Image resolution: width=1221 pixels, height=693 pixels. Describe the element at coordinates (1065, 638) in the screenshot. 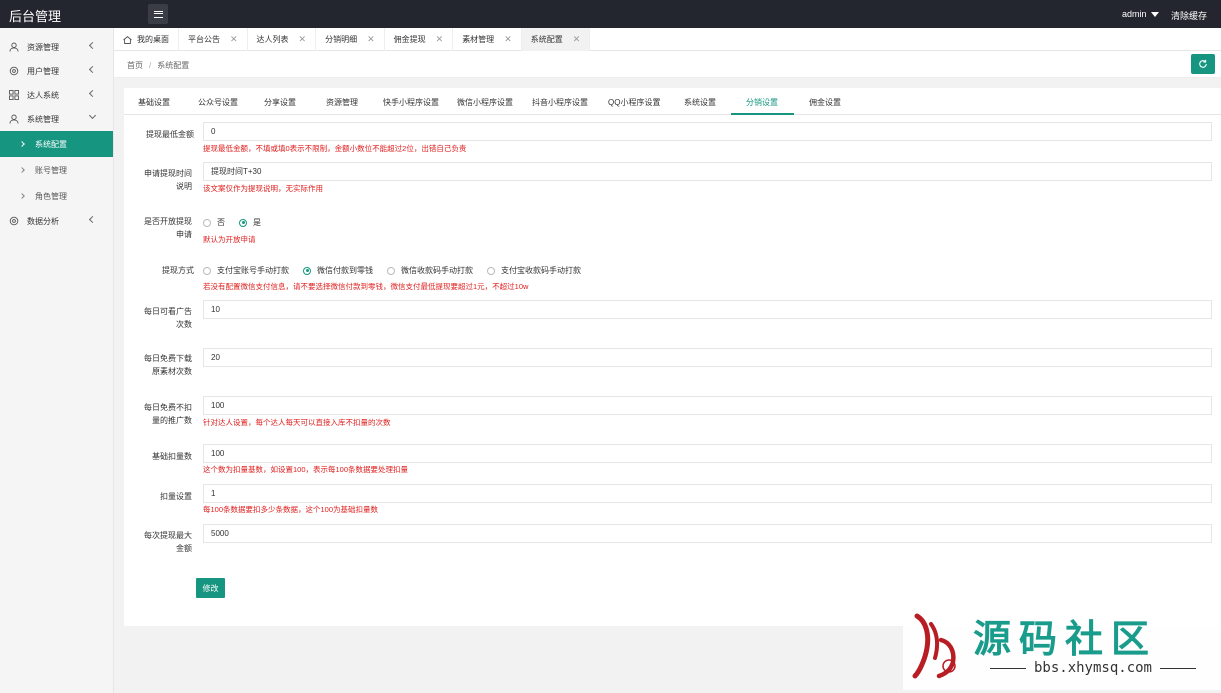

I see `watermark-title: 源码社区` at that location.